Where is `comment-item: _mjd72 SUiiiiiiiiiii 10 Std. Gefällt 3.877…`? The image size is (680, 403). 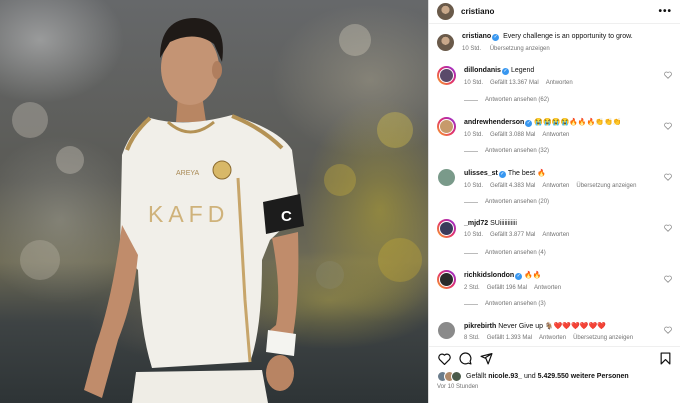
comment-item: _mjd72 SUiiiiiiiiiii 10 Std. Gefällt 3.877… is located at coordinates (554, 241).